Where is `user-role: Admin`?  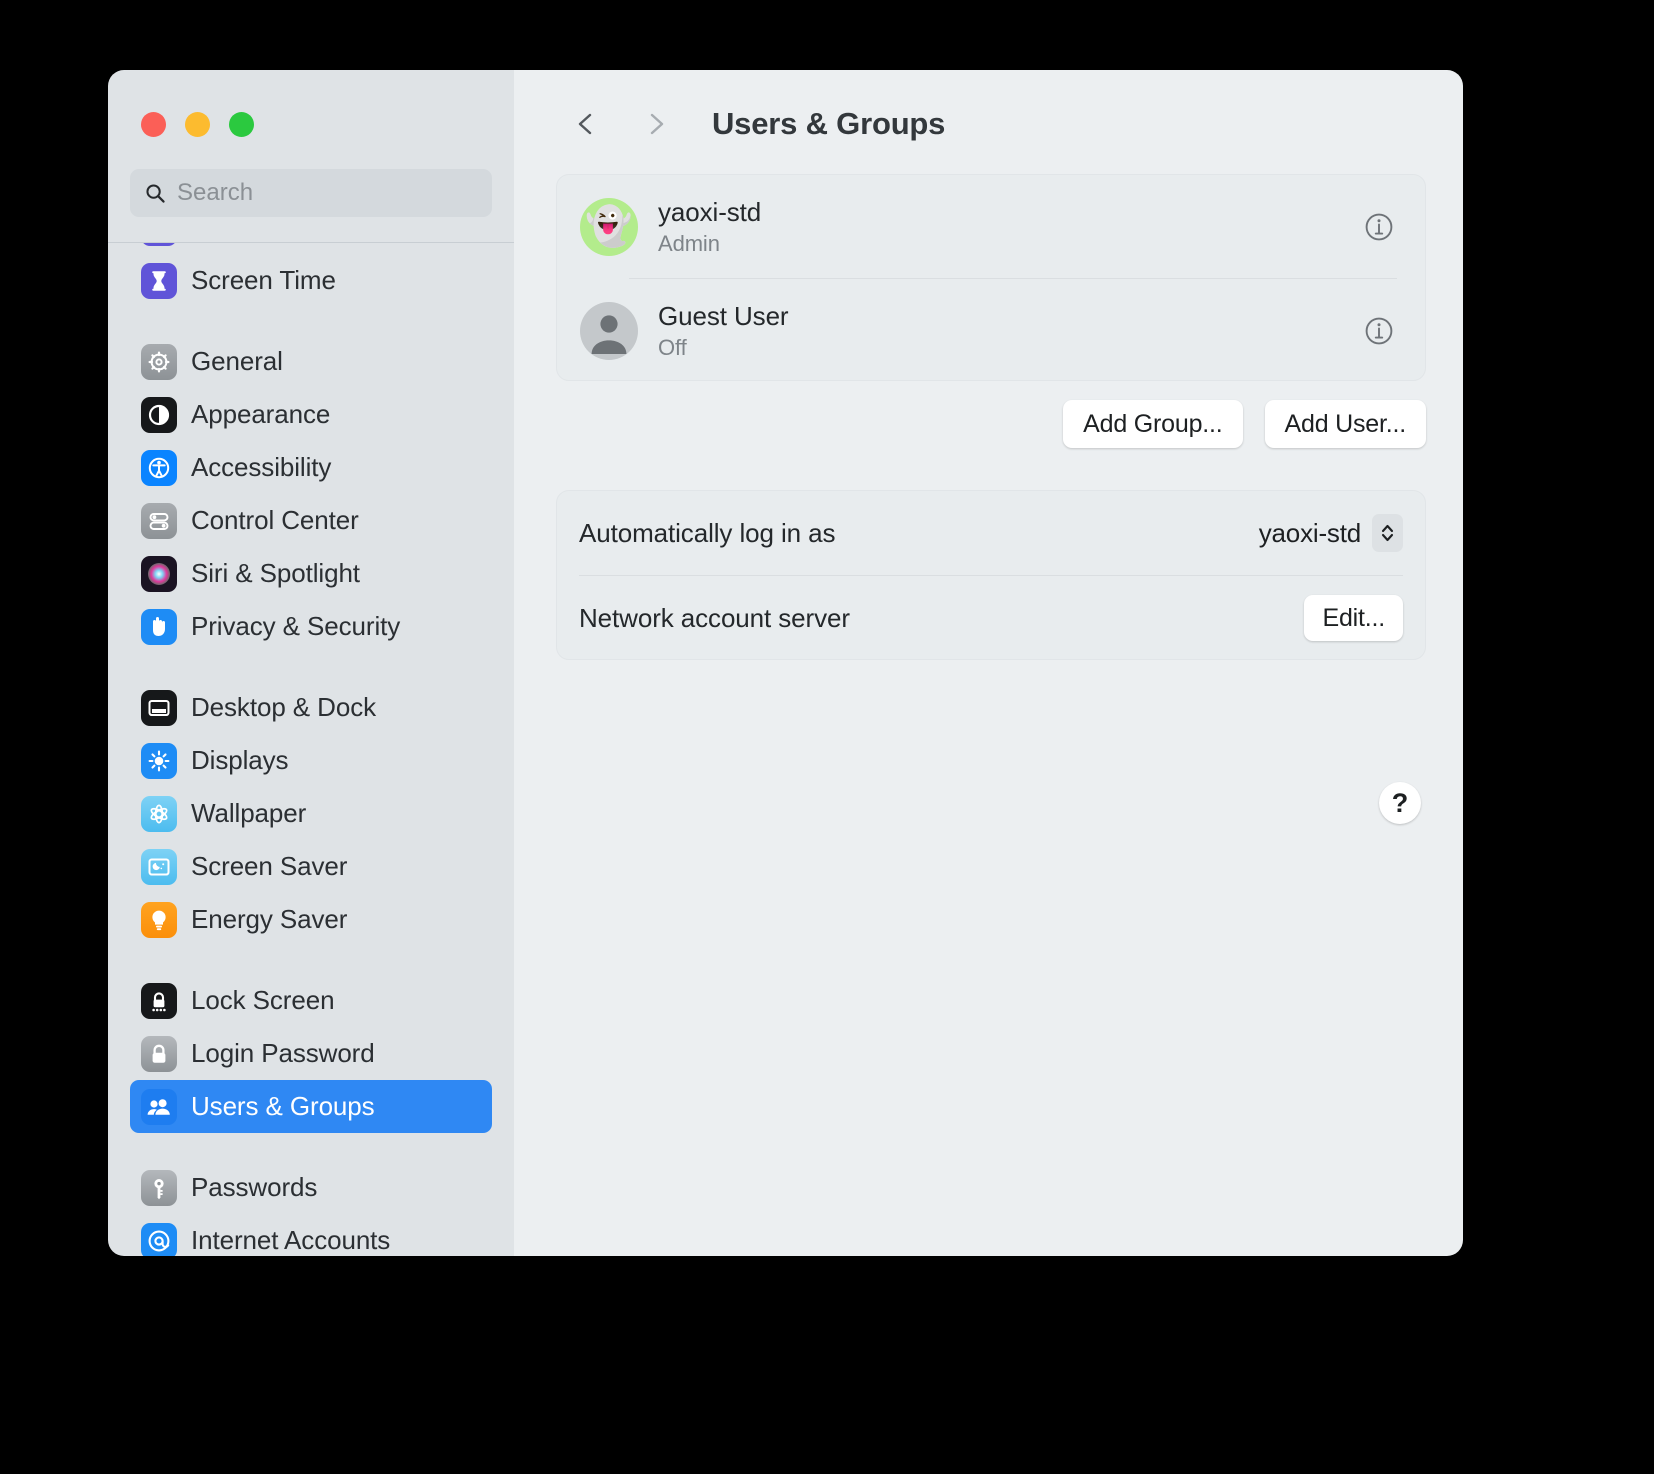
user-role: Admin is located at coordinates (689, 243).